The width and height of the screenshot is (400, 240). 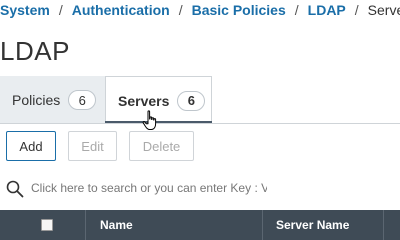 I want to click on column-header-name: Name, so click(x=116, y=225).